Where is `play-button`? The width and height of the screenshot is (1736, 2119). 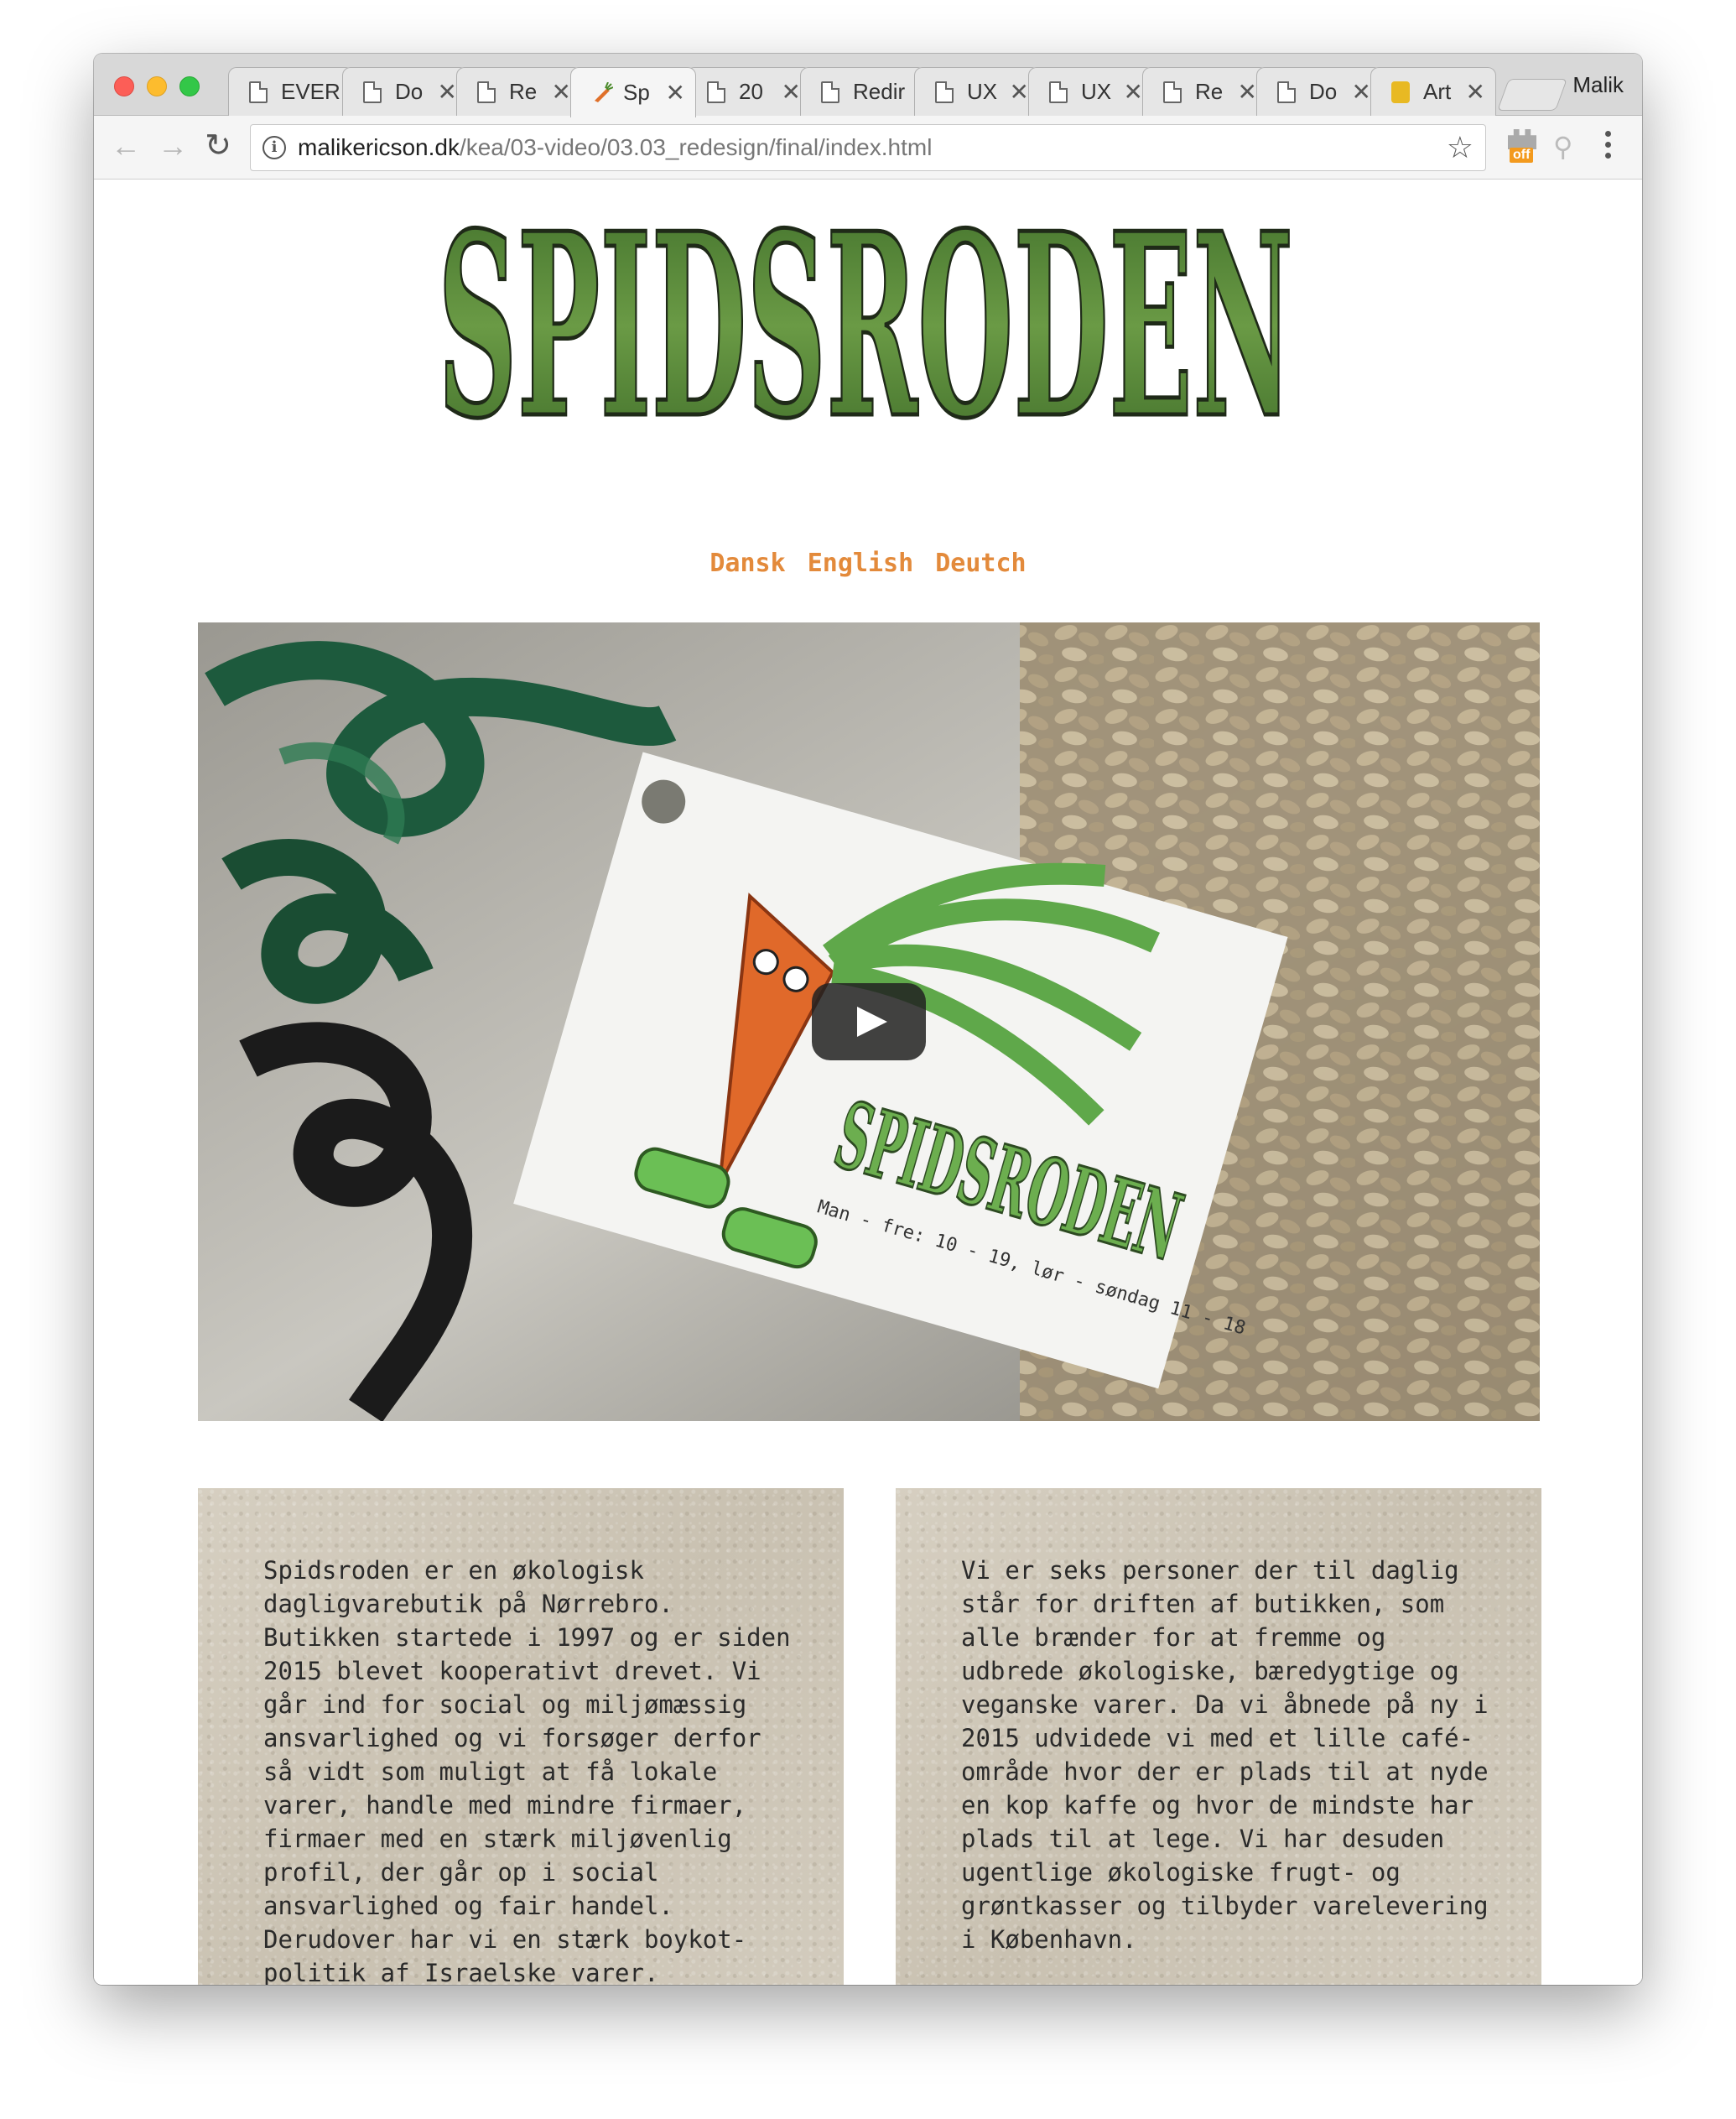 play-button is located at coordinates (869, 1022).